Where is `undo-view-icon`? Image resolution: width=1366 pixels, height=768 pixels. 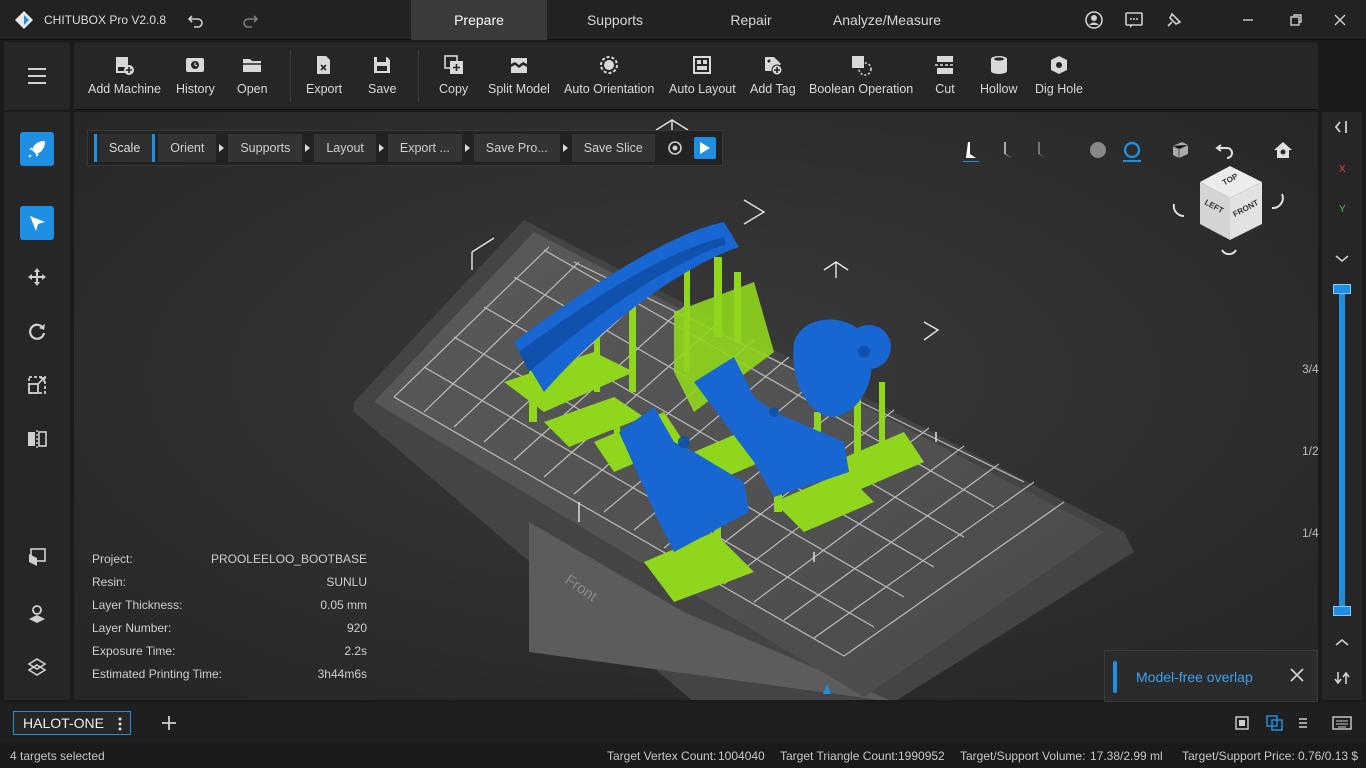
undo-view-icon is located at coordinates (1225, 150).